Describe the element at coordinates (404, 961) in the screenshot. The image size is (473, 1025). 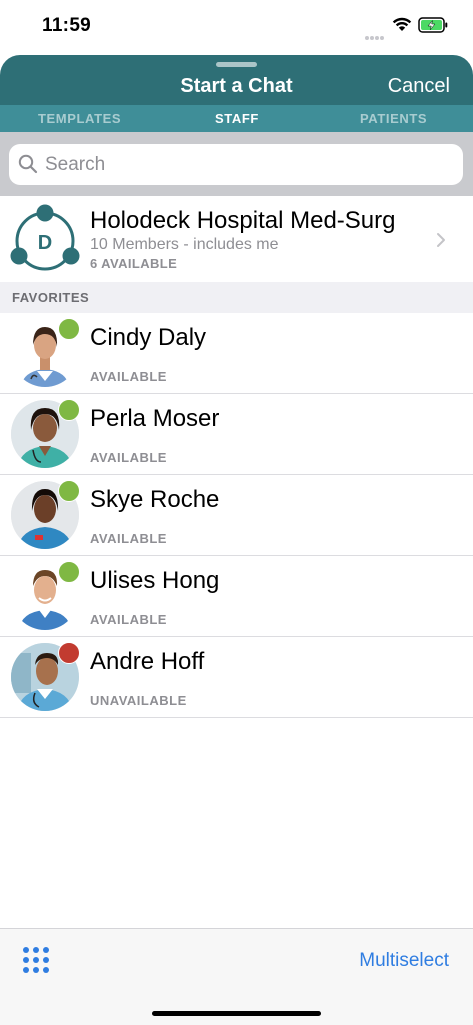
I see `multiselect-button: Multiselect` at that location.